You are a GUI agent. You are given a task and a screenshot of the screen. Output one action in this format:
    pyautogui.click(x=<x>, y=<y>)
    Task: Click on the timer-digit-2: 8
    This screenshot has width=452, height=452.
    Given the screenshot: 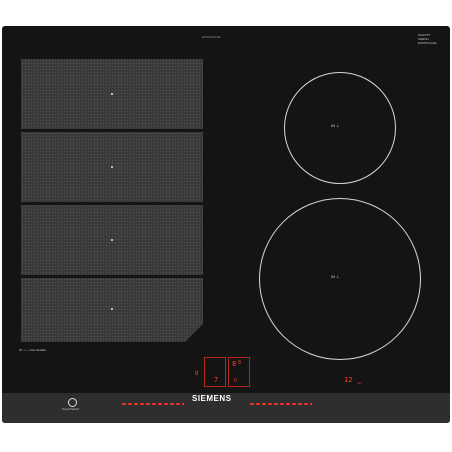 What is the action you would take?
    pyautogui.click(x=240, y=363)
    